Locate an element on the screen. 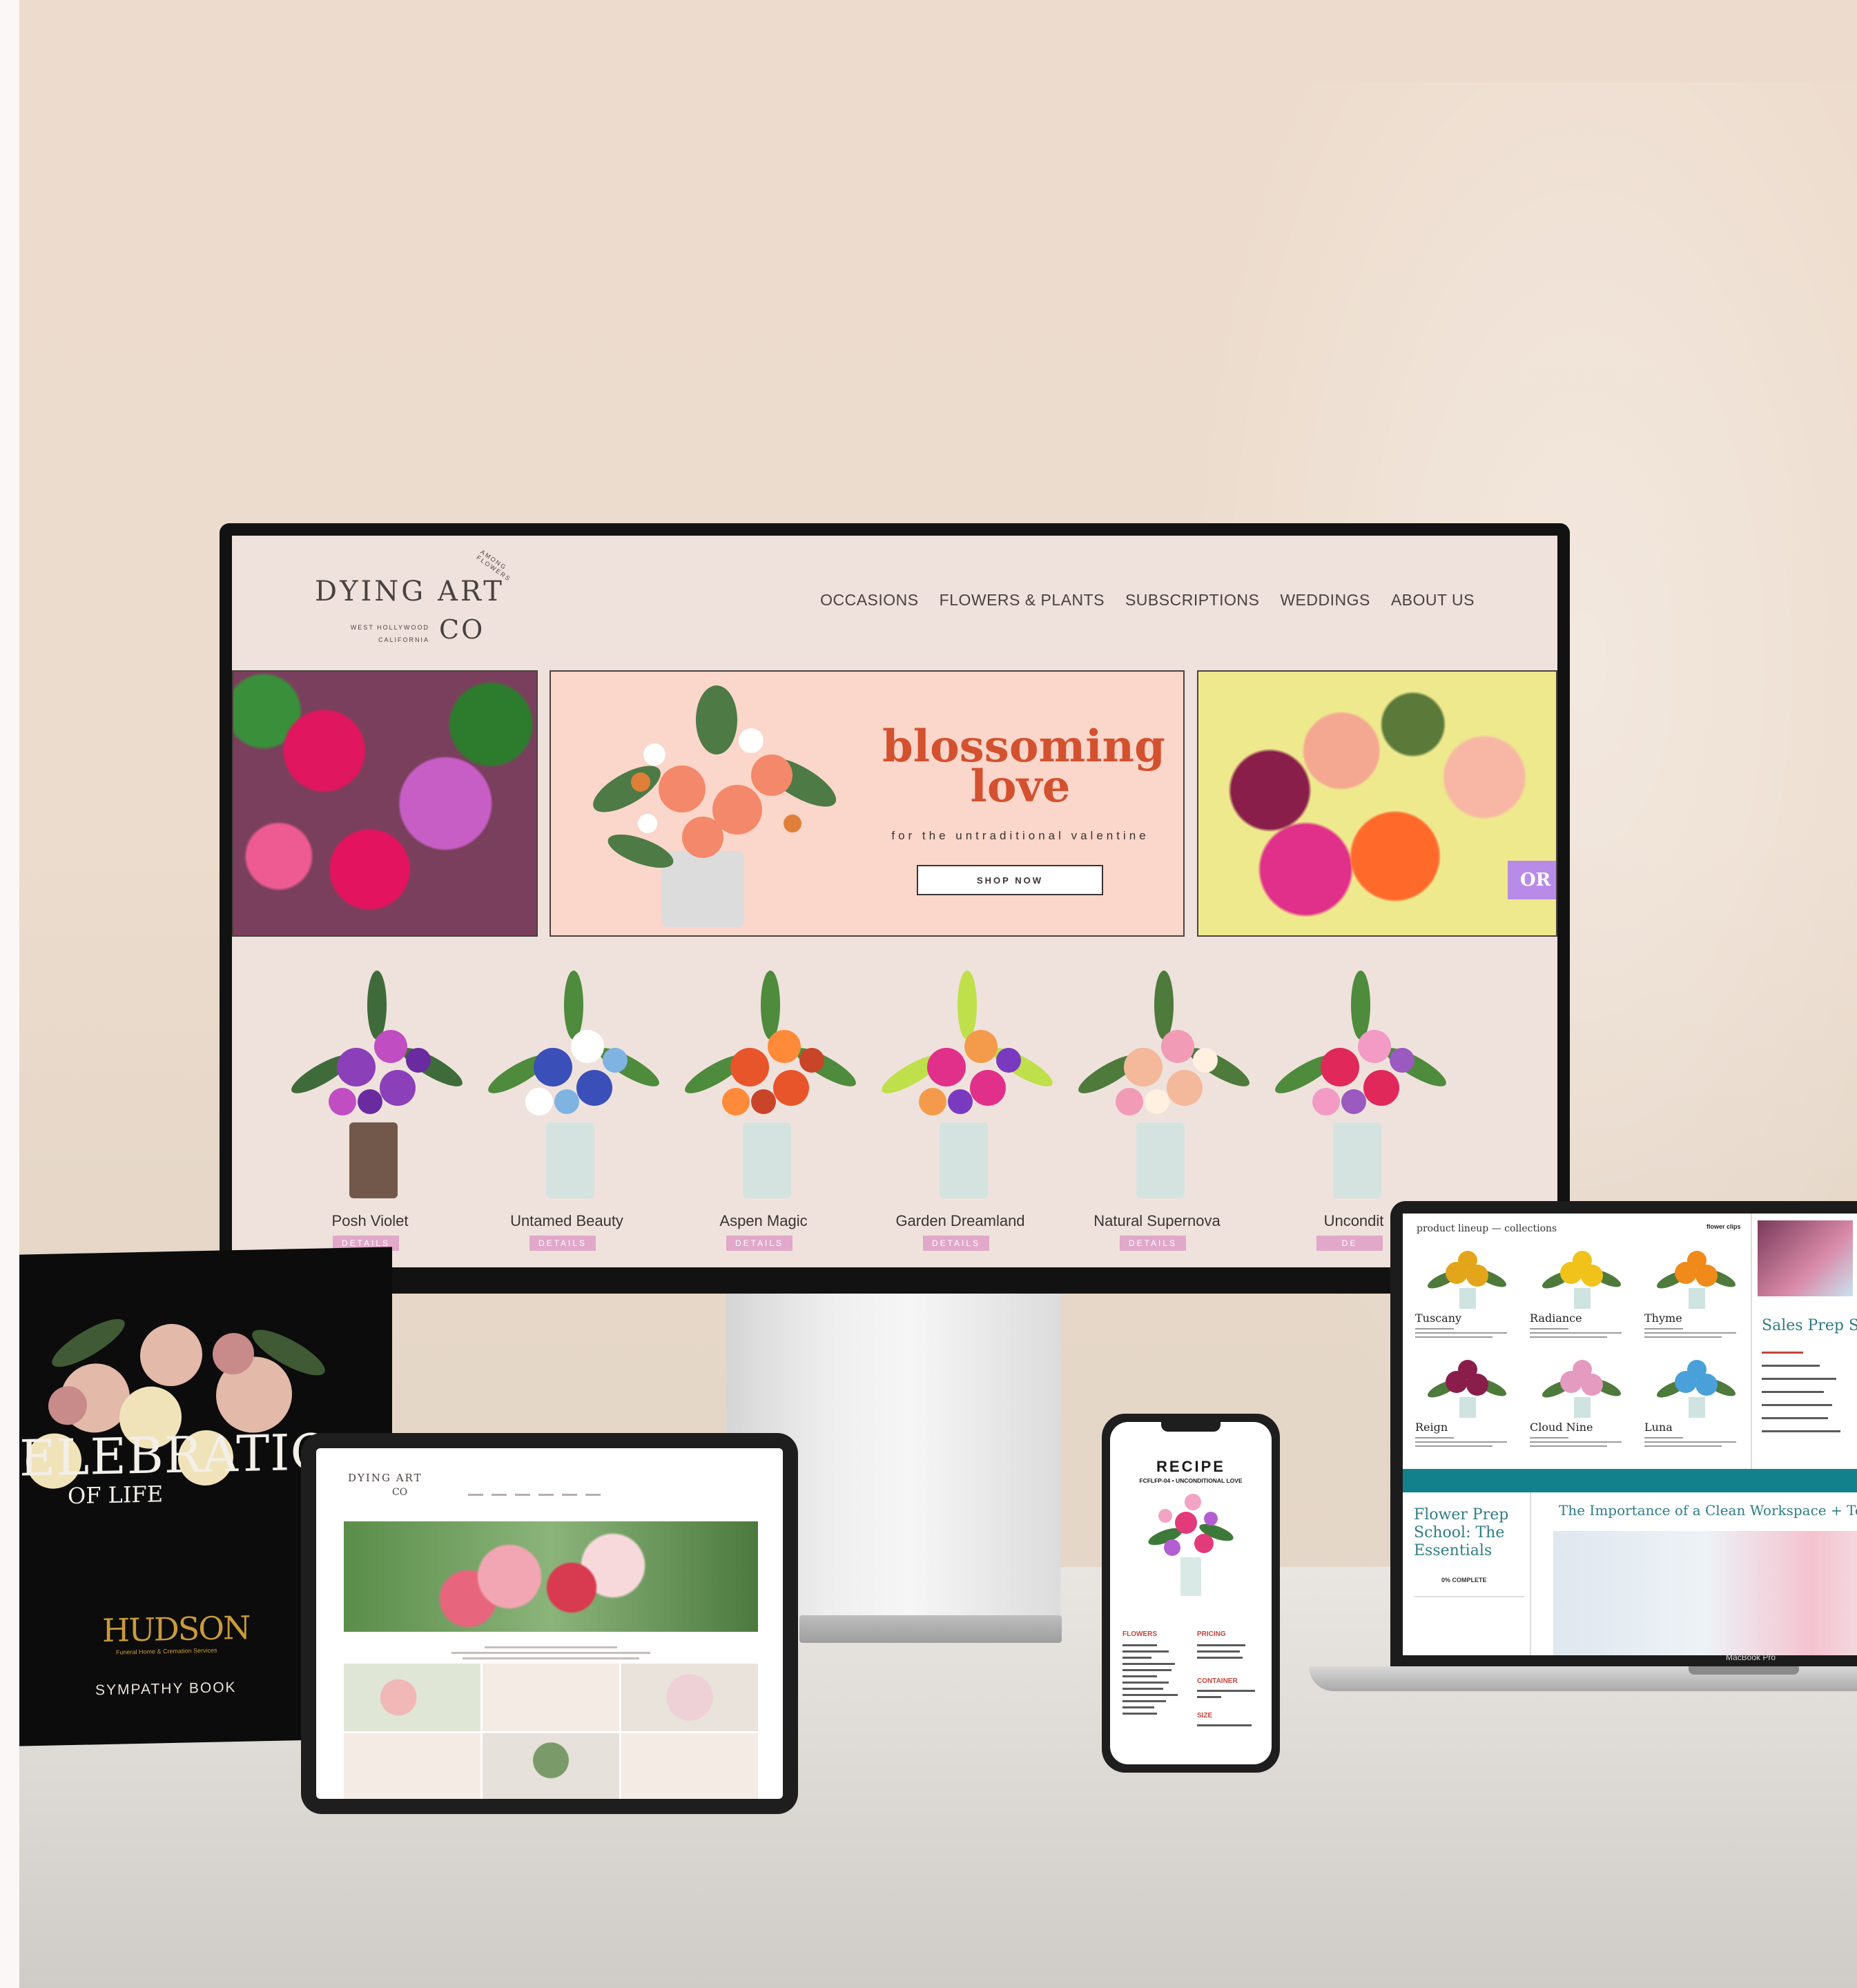 This screenshot has width=1857, height=1988. lineup-card: Luna is located at coordinates (1696, 1413).